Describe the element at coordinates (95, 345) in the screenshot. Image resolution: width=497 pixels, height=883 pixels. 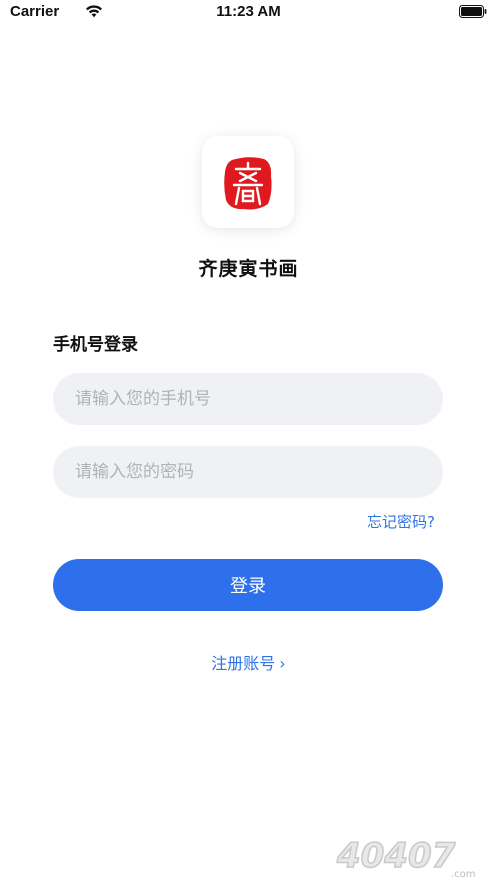
I see `login-section-title: 手机号登录` at that location.